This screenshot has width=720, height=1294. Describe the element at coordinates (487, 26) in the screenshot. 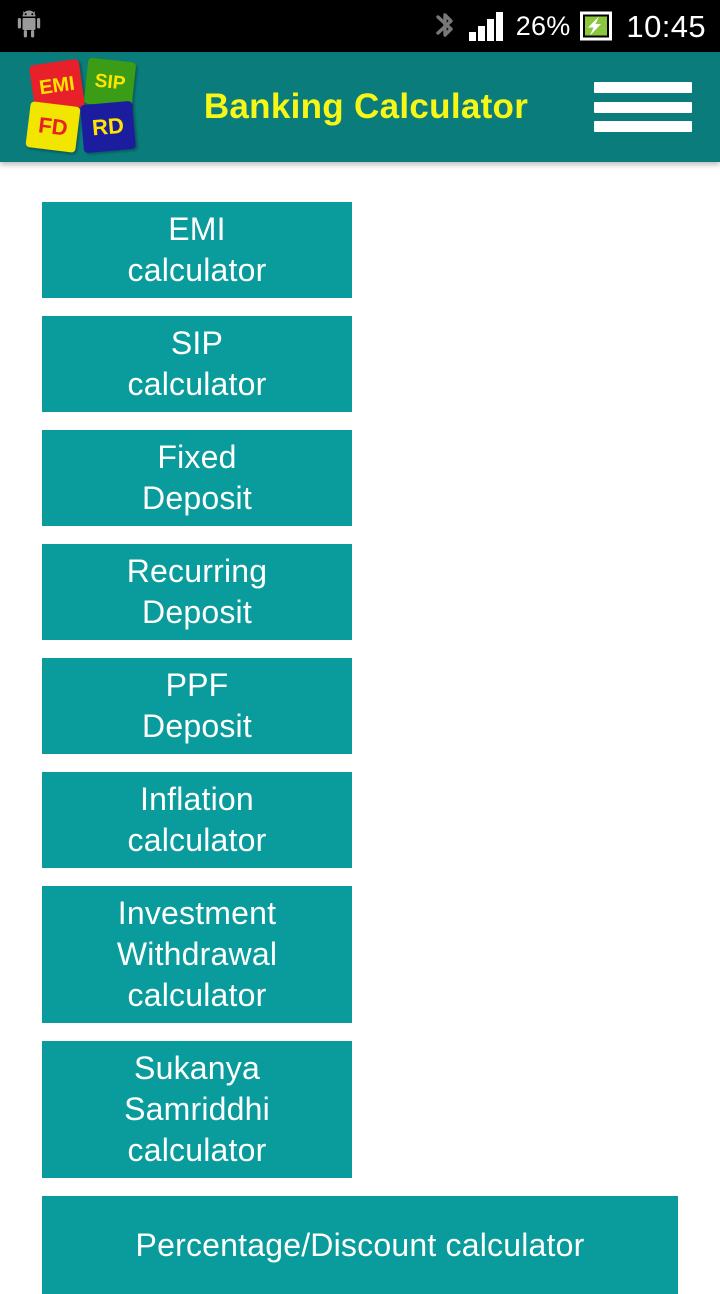

I see `signal-bars-icon` at that location.